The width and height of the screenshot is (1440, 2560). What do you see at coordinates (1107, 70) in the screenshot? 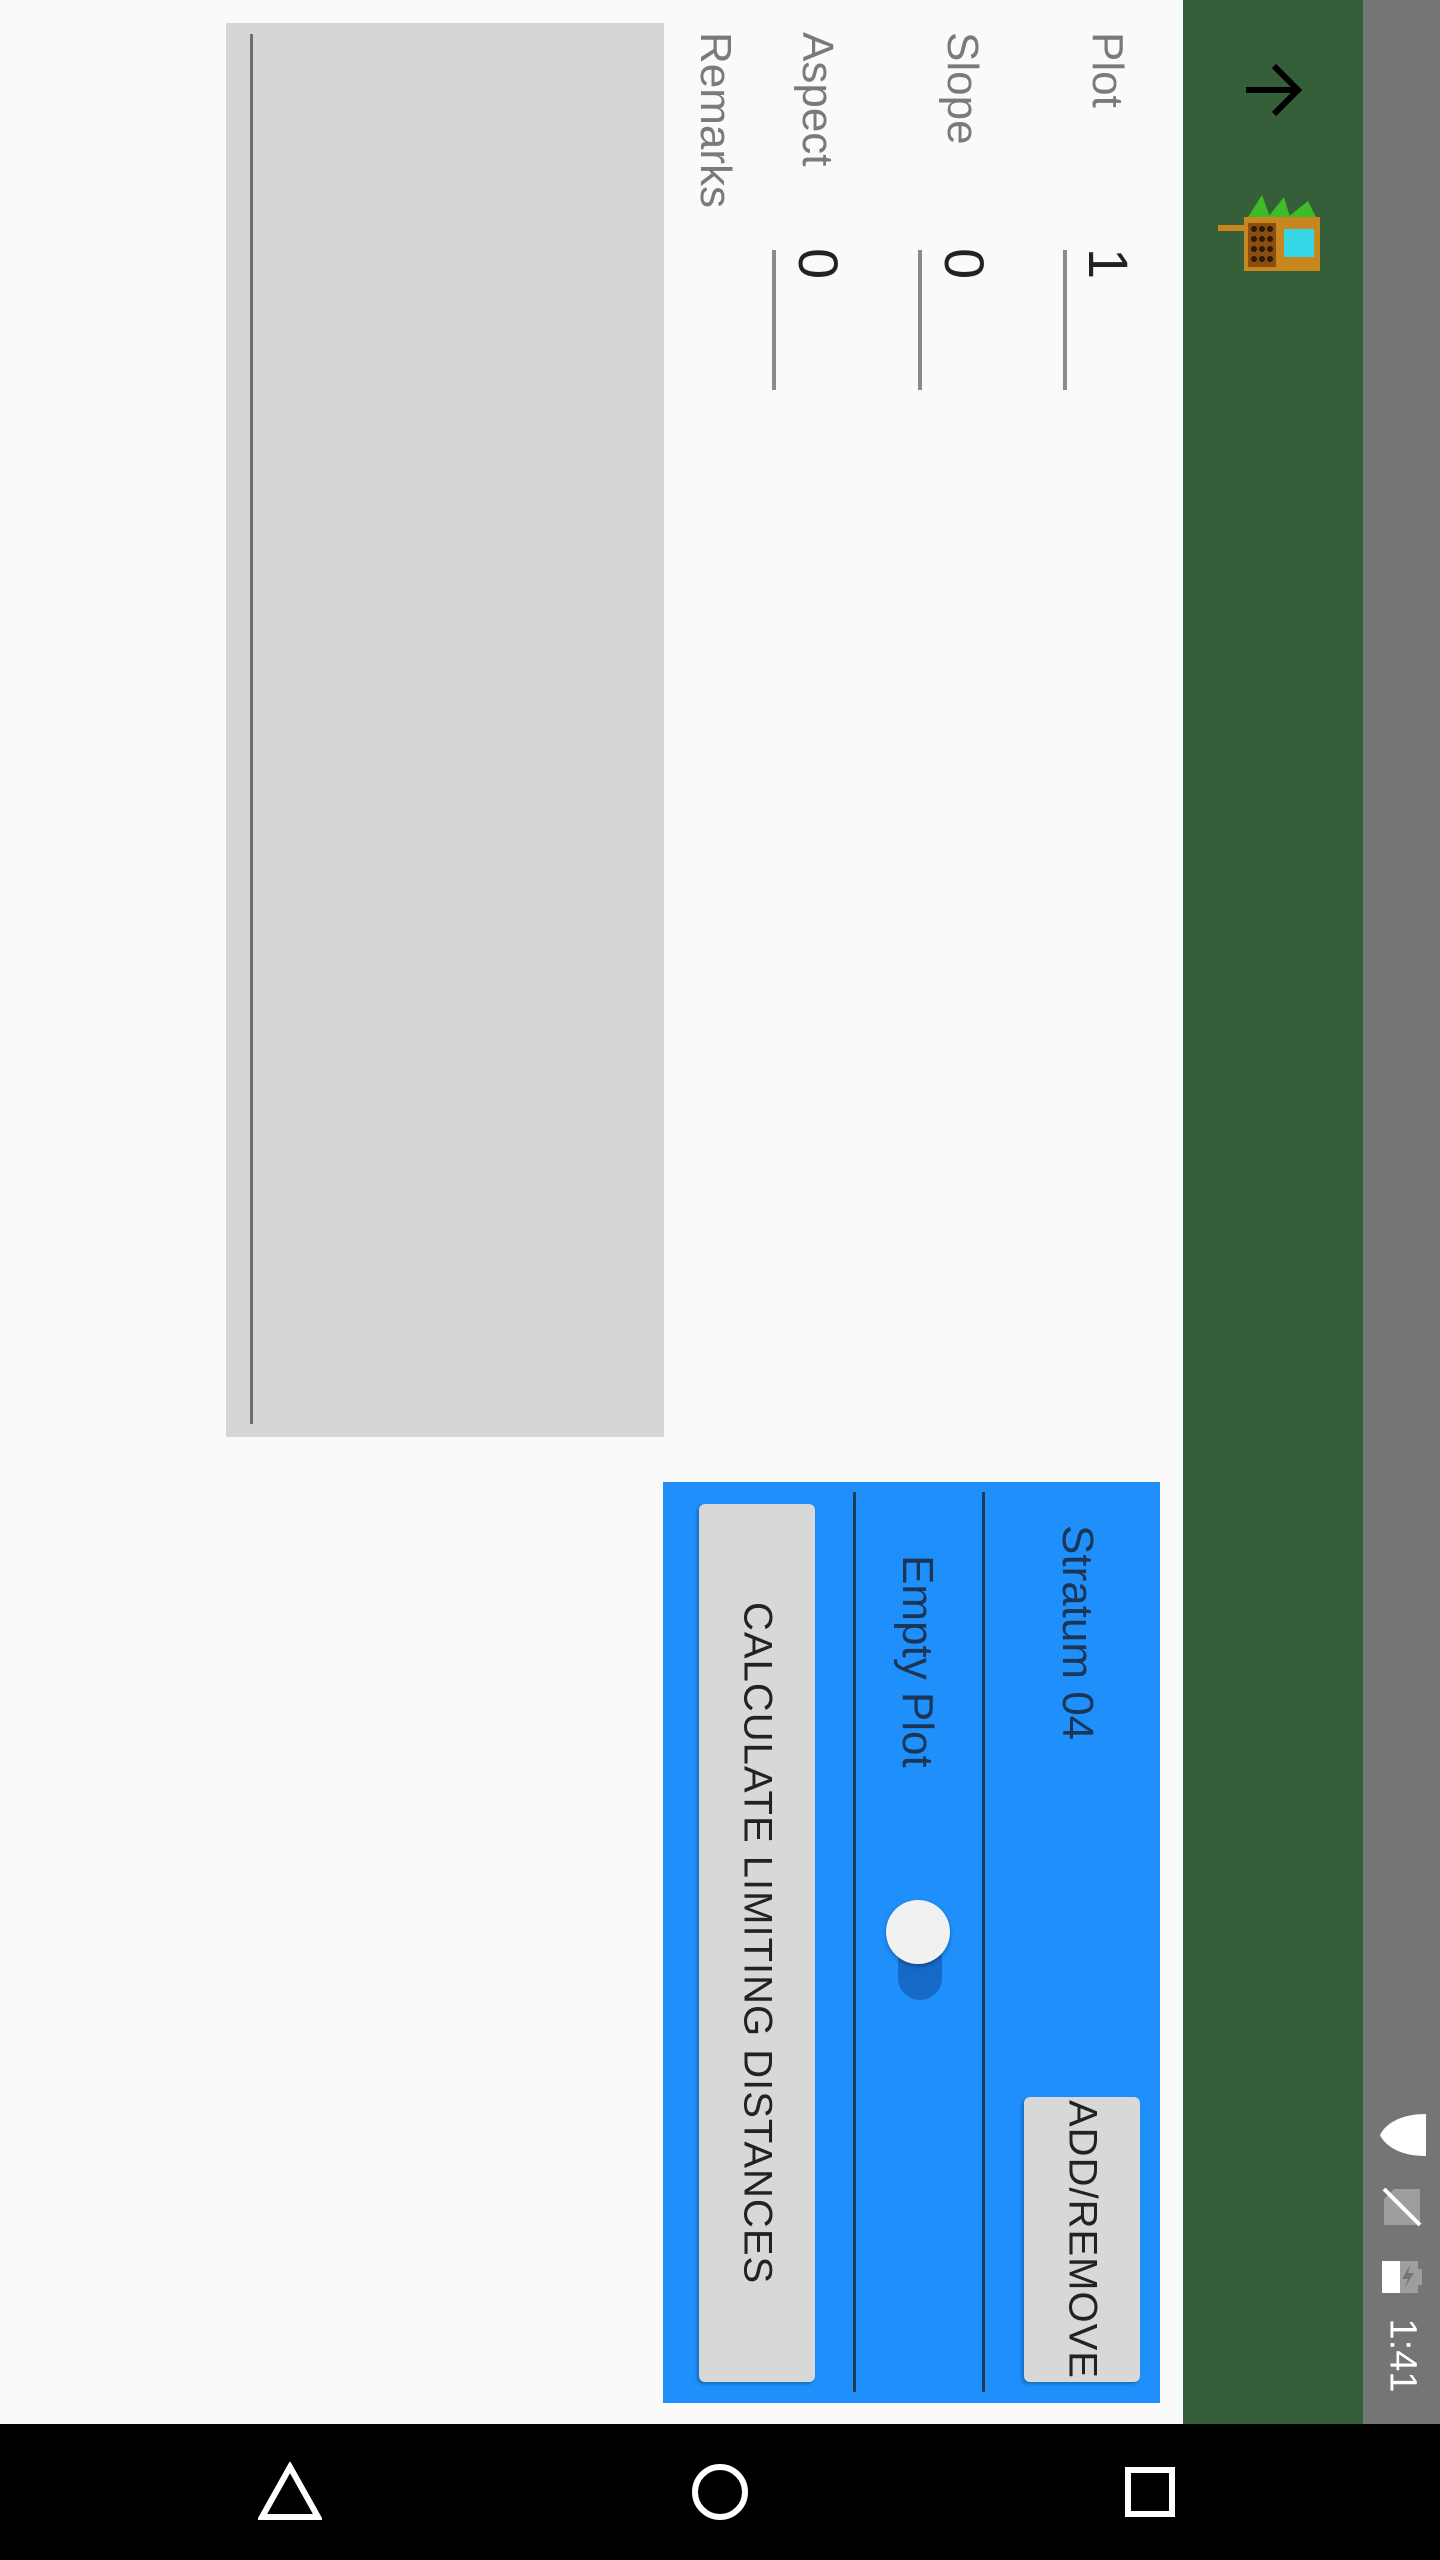
I see `plot-label: Plot` at bounding box center [1107, 70].